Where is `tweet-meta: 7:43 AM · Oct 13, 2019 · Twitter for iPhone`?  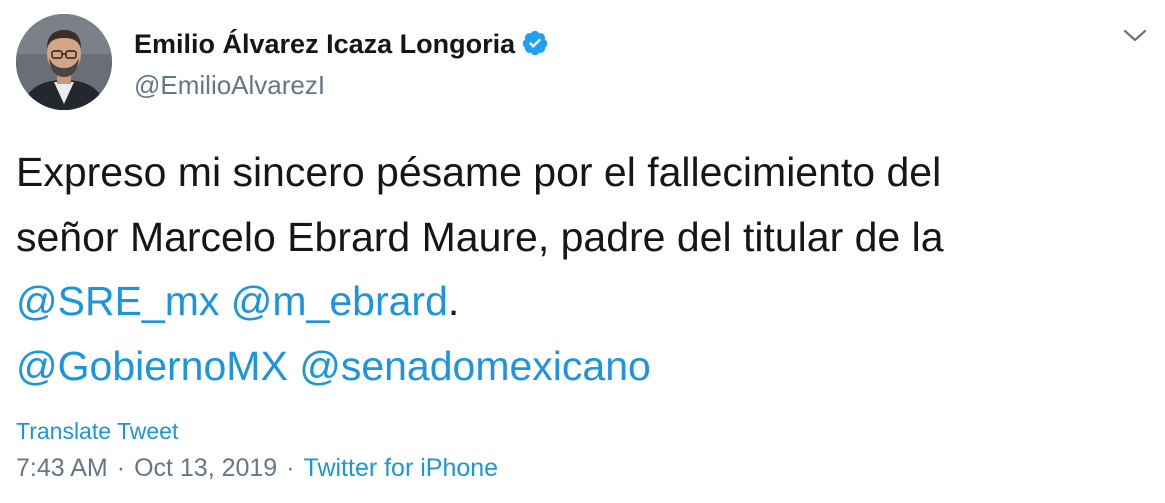
tweet-meta: 7:43 AM · Oct 13, 2019 · Twitter for iPhone is located at coordinates (257, 468).